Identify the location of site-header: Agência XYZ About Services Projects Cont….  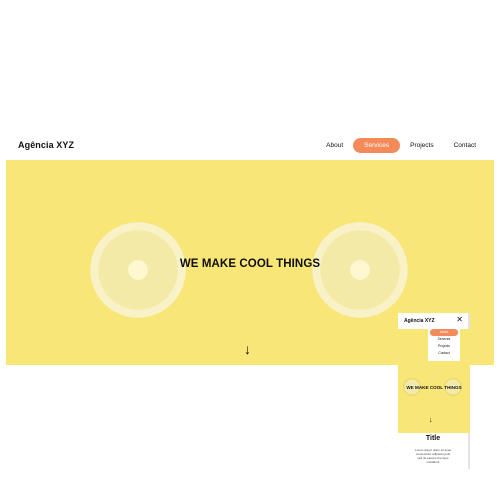
(250, 146).